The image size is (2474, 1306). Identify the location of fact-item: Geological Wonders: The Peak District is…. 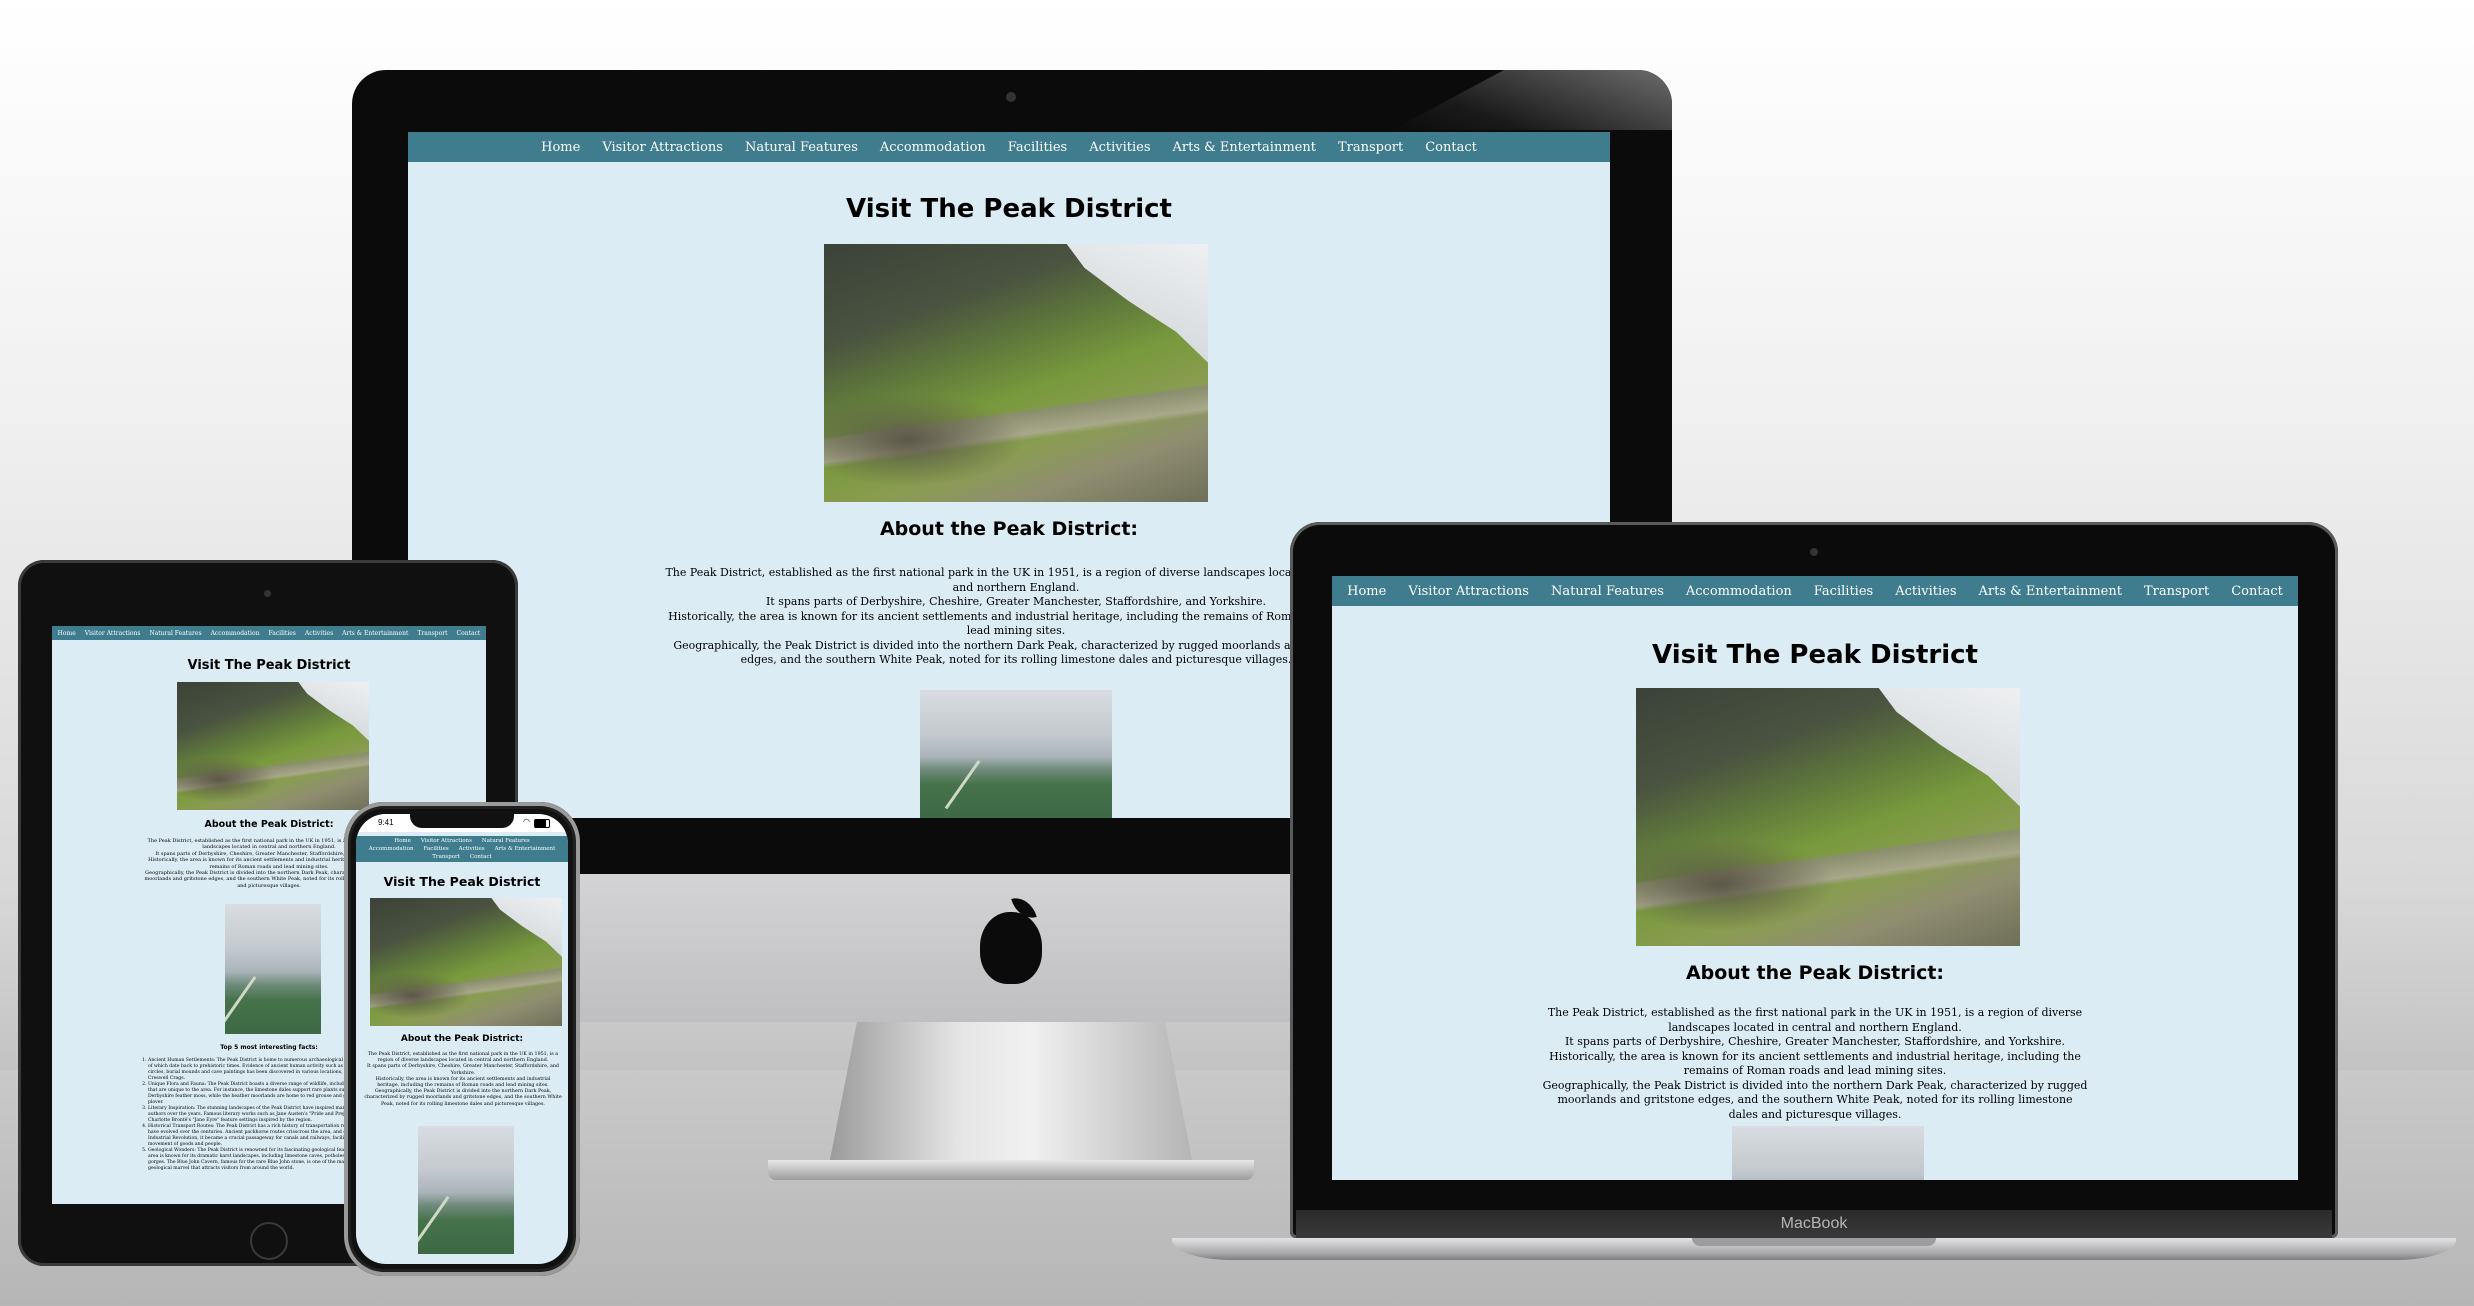
(260, 1160).